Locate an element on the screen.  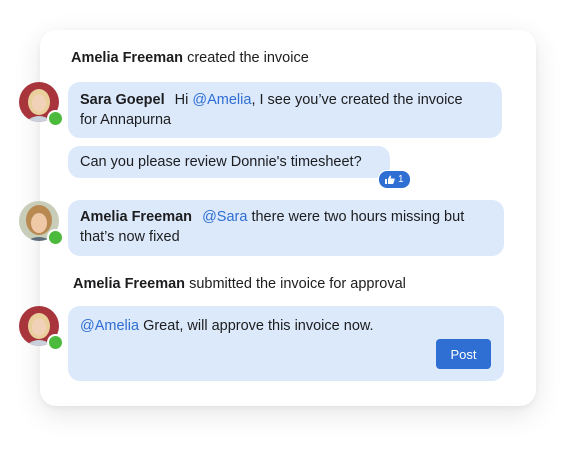
mention-link-amelia: @Amelia is located at coordinates (221, 100).